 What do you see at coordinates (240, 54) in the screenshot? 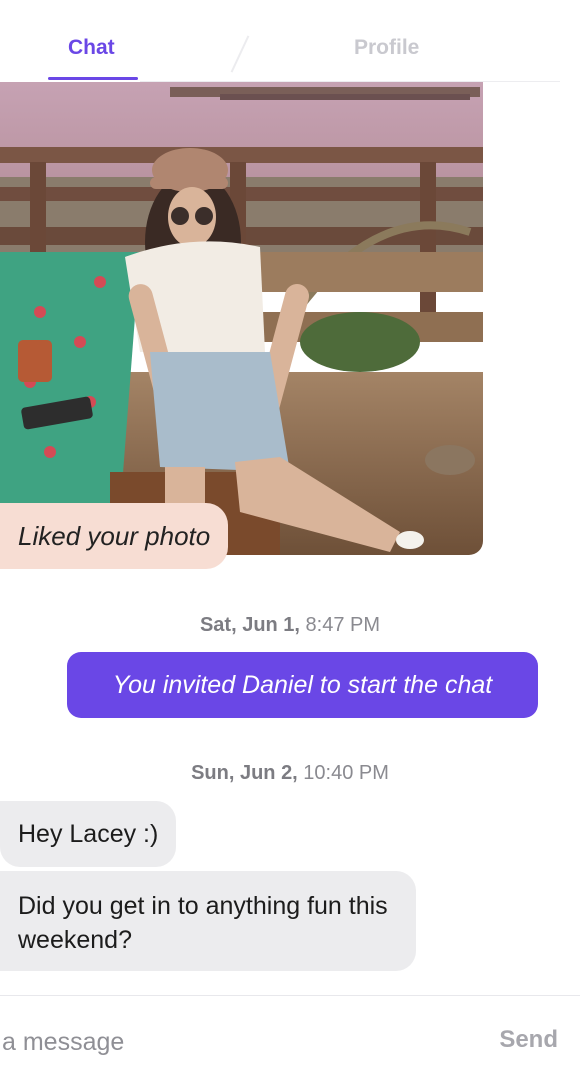
I see `tab-divider` at bounding box center [240, 54].